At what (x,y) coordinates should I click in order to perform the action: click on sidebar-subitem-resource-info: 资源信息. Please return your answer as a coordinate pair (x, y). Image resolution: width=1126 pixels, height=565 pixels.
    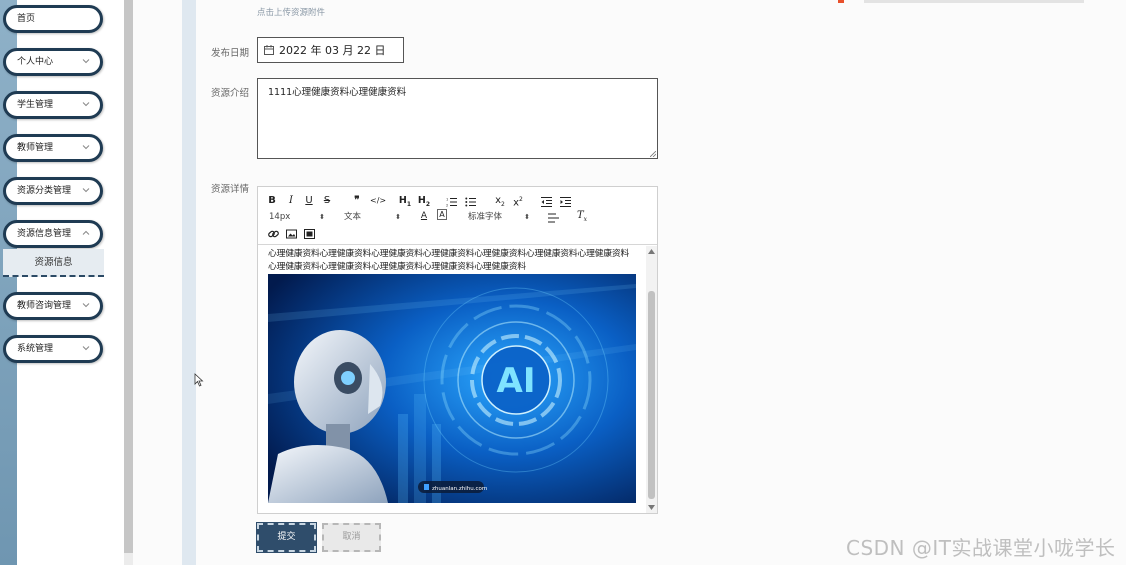
    Looking at the image, I should click on (53, 263).